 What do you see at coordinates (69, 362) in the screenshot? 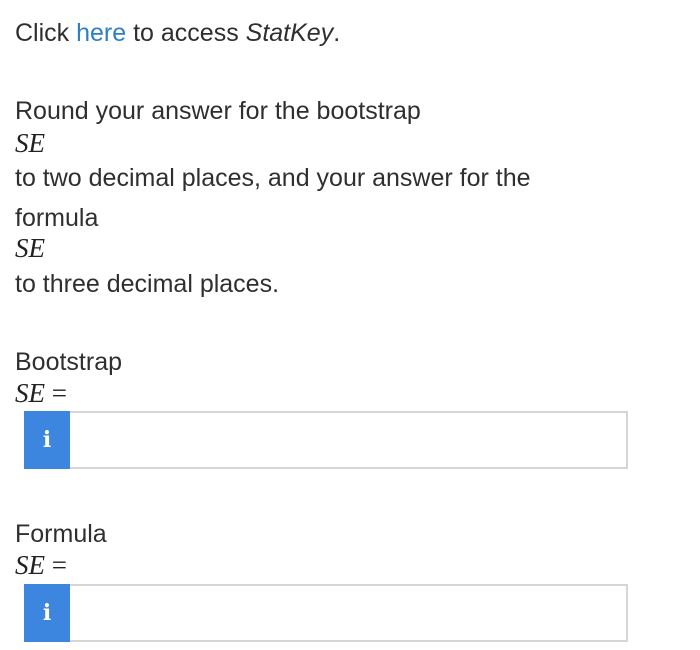
I see `bootstrap-label: Bootstrap` at bounding box center [69, 362].